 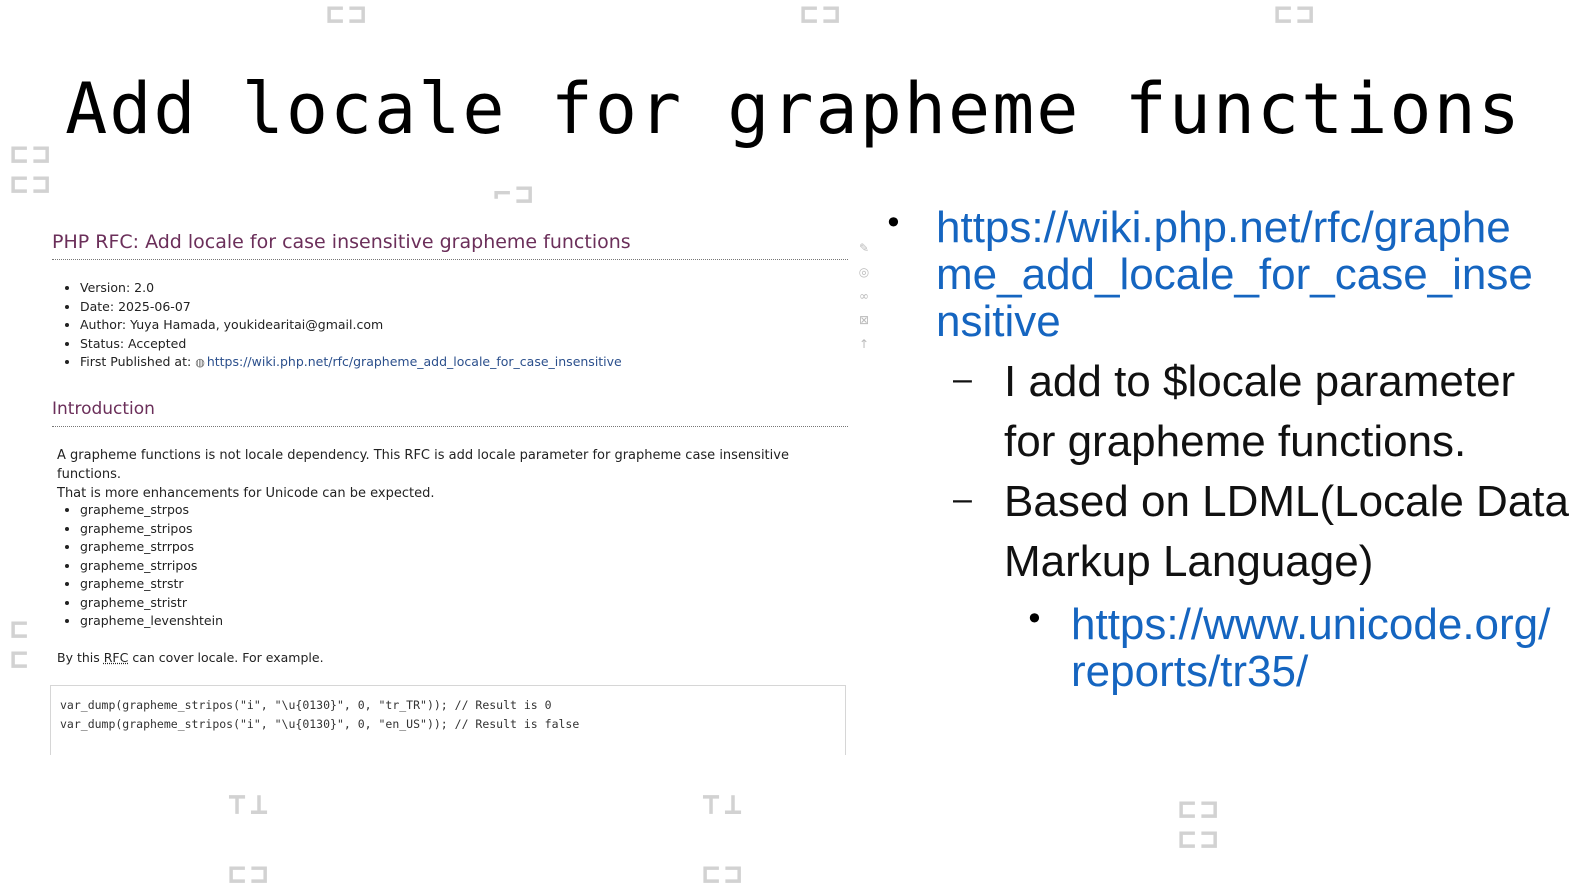 I want to click on top-icon: ↑, so click(x=864, y=344).